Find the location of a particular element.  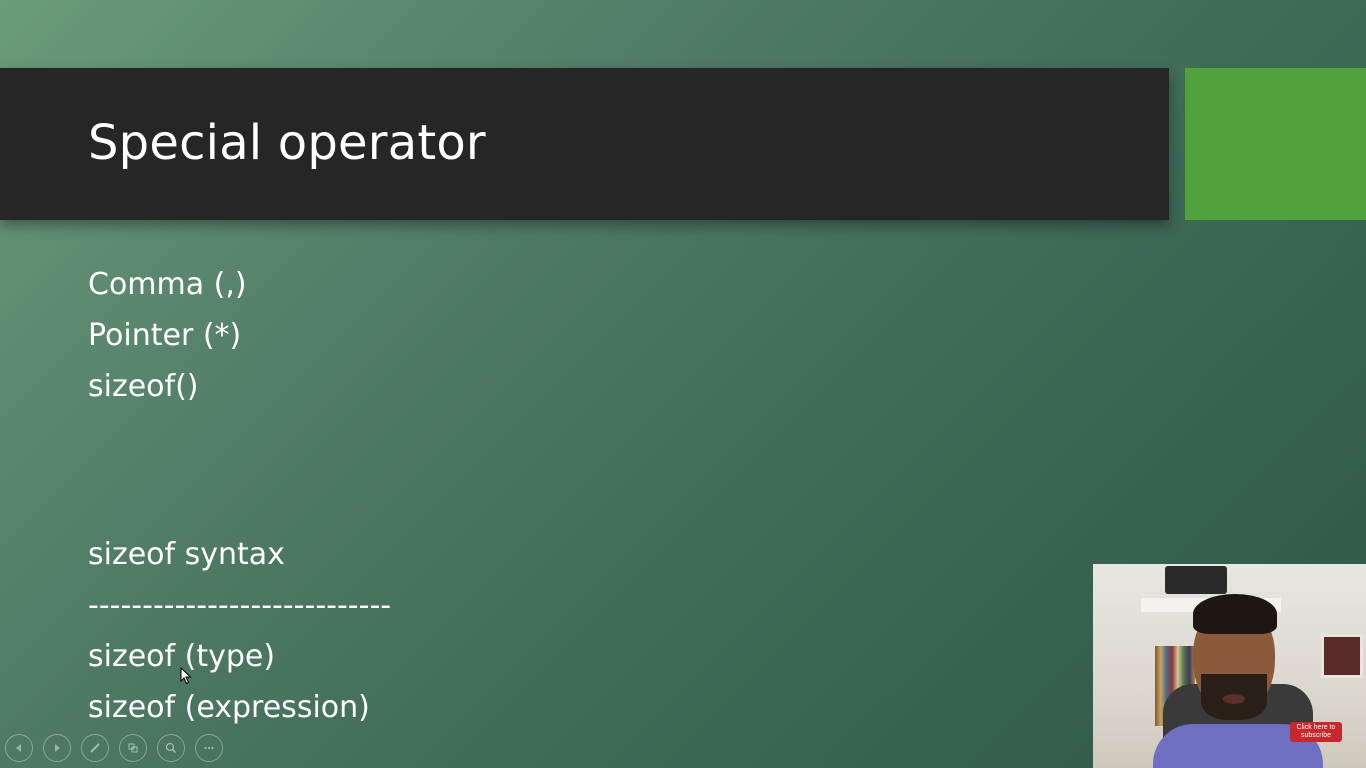

pen-icon is located at coordinates (95, 748).